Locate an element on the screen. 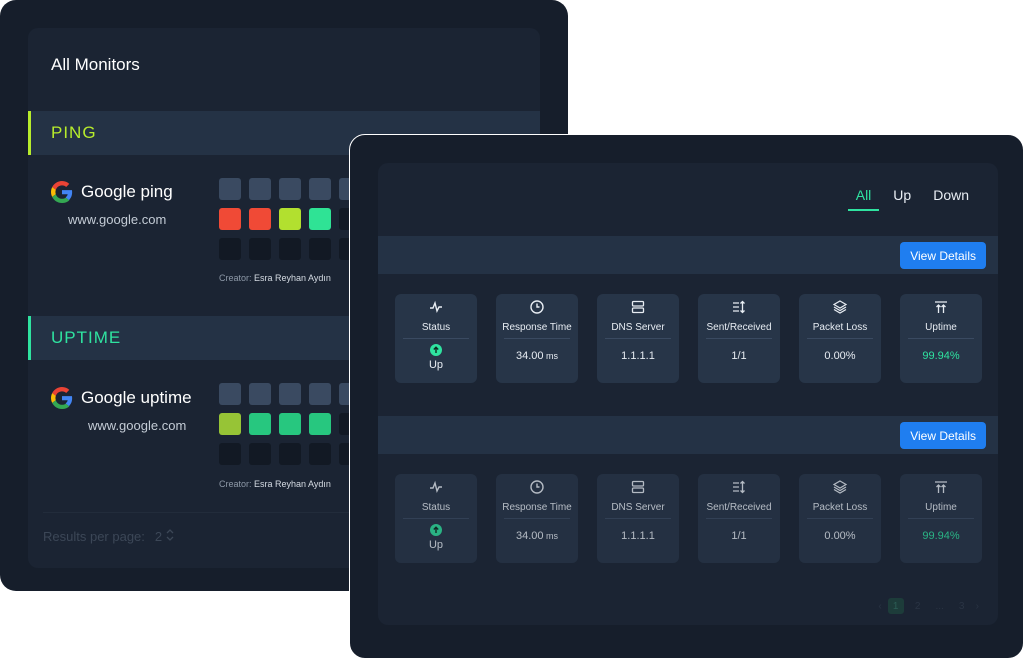 The height and width of the screenshot is (659, 1024). page-button: 3 is located at coordinates (962, 606).